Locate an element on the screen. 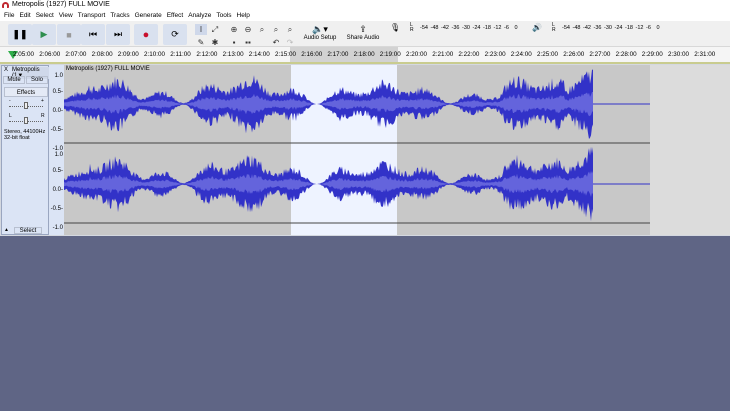 The image size is (730, 411). audacity-logo-icon is located at coordinates (5, 5).